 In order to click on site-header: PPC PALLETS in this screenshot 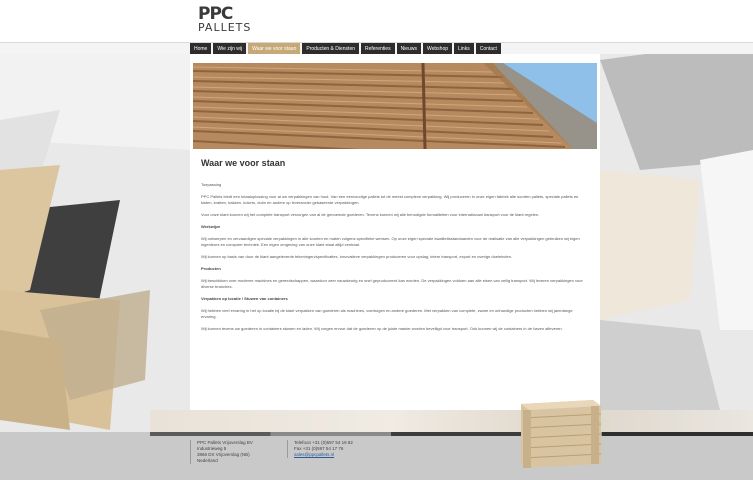, I will do `click(376, 21)`.